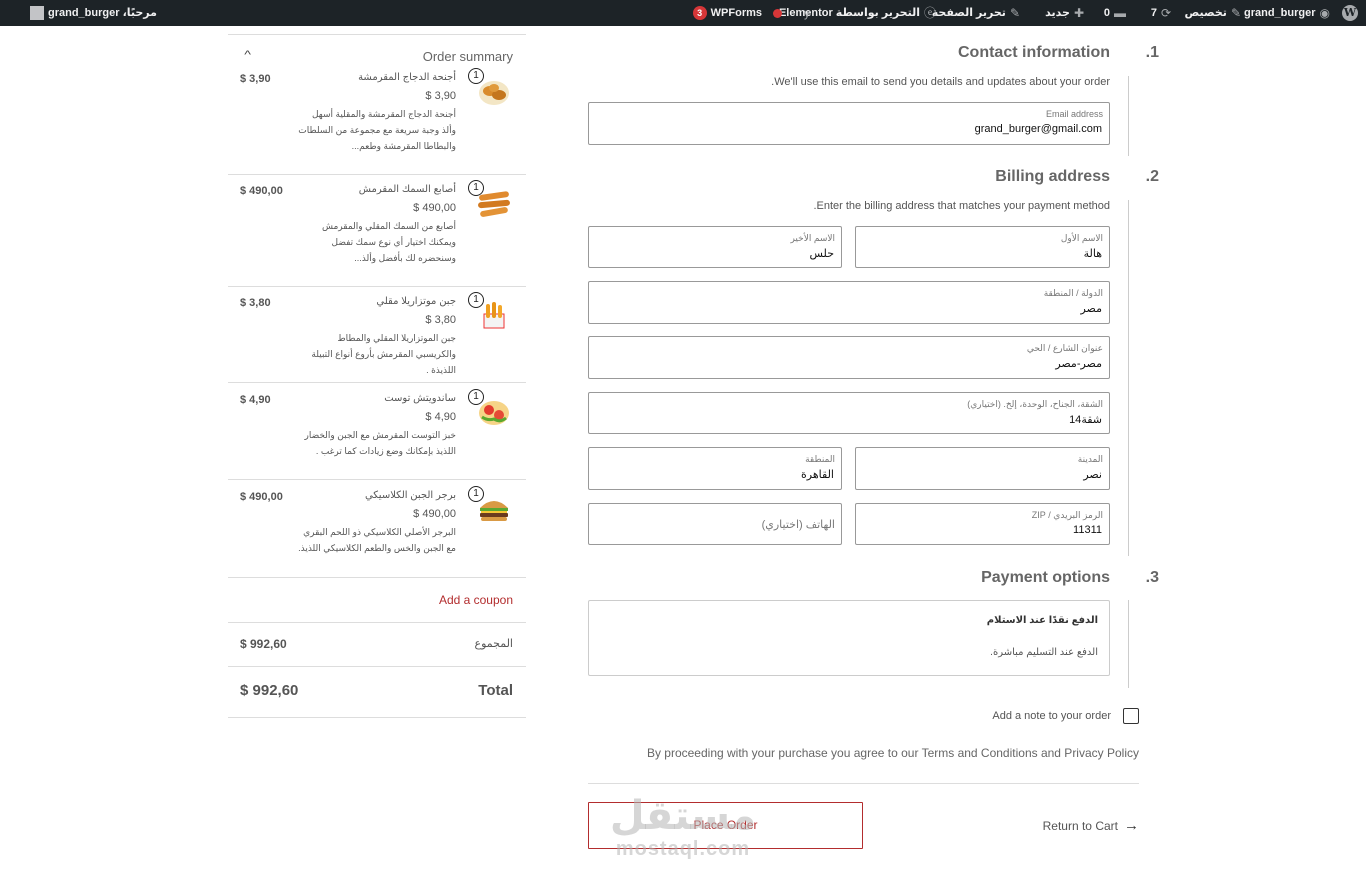 This screenshot has width=1366, height=889. What do you see at coordinates (440, 417) in the screenshot?
I see `item-unit-price: $ 4,90` at bounding box center [440, 417].